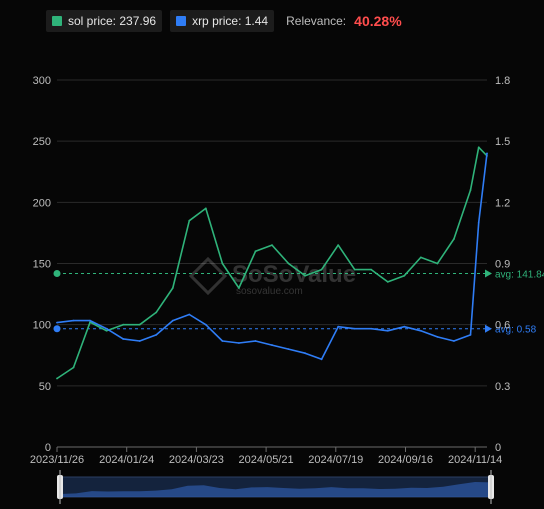 This screenshot has height=509, width=544. I want to click on sol-average-label: avg: 141.84, so click(519, 274).